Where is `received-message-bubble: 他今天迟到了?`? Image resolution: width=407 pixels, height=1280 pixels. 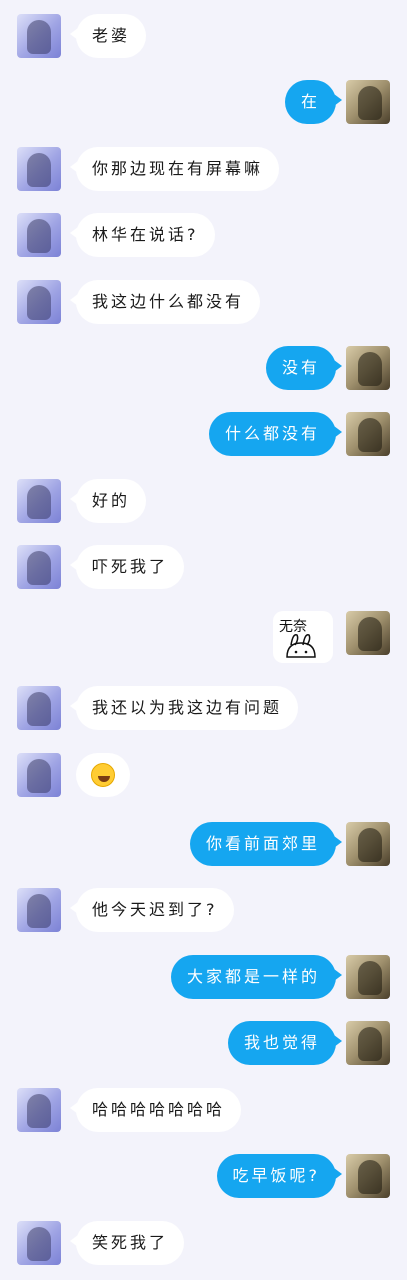 received-message-bubble: 他今天迟到了? is located at coordinates (152, 910).